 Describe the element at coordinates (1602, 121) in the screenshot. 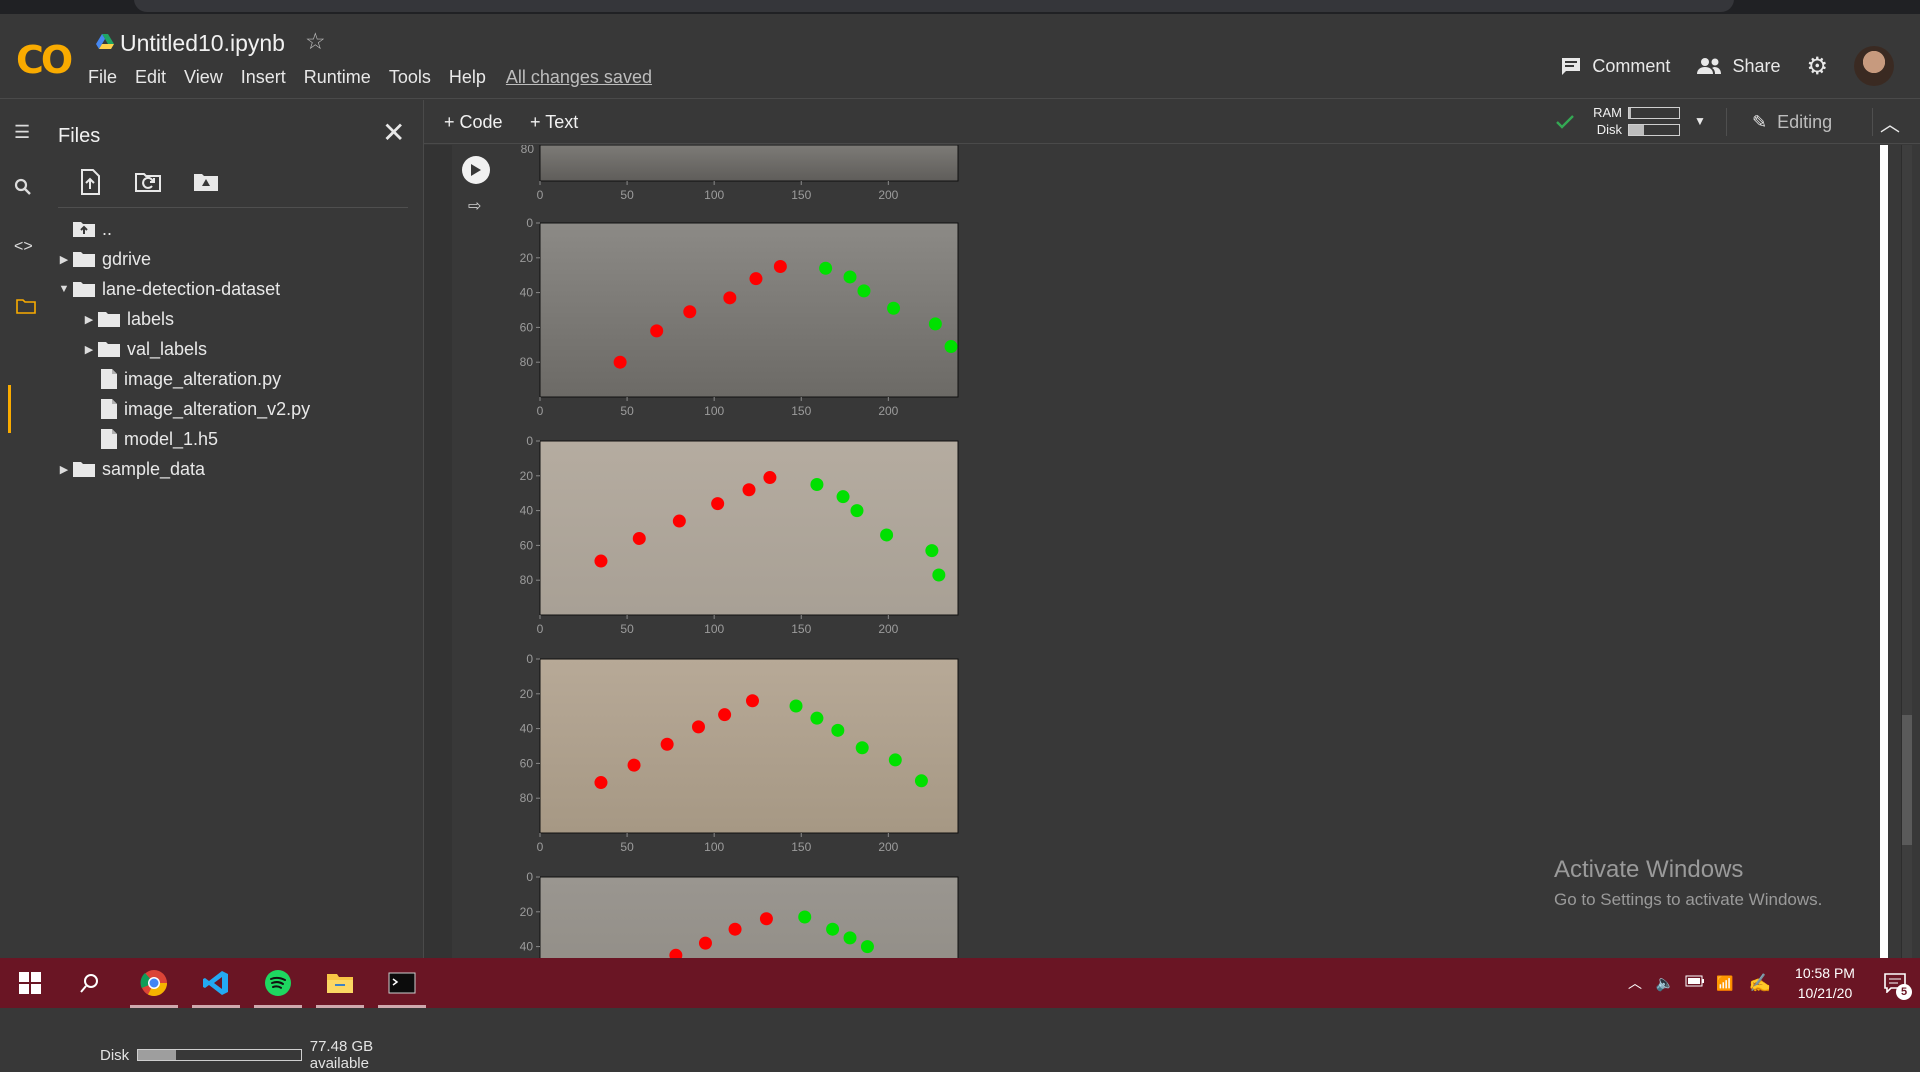

I see `resource-labels: RAM Disk` at that location.